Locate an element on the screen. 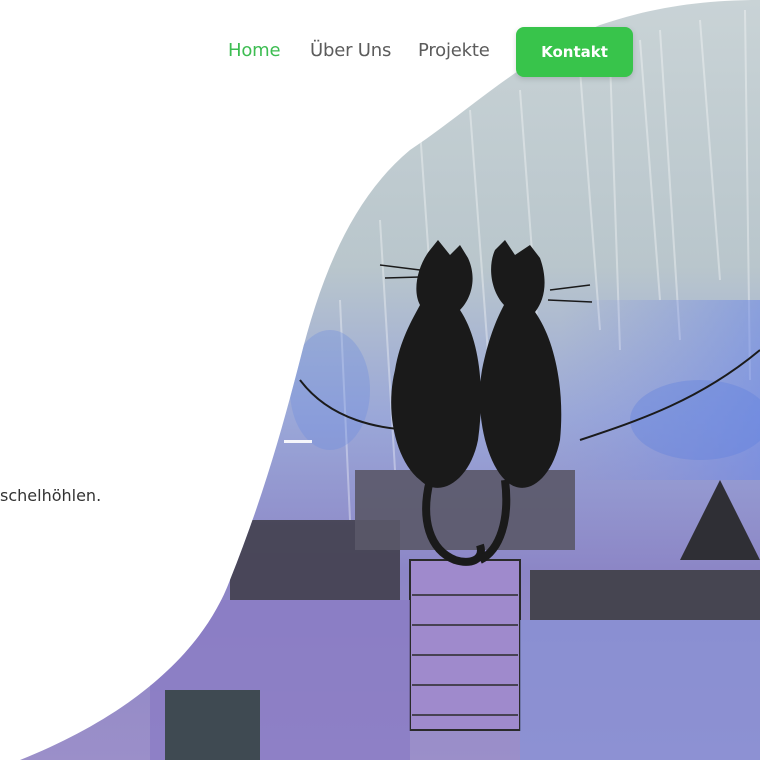 Image resolution: width=760 pixels, height=760 pixels. hero-text-fragment: schelhöhlen. is located at coordinates (51, 495).